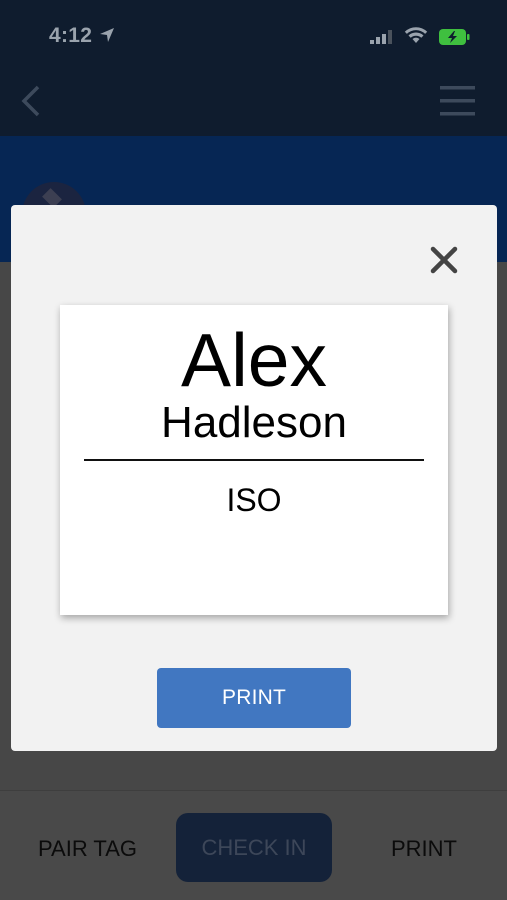 The height and width of the screenshot is (900, 507). I want to click on hamburger-menu-icon, so click(457, 101).